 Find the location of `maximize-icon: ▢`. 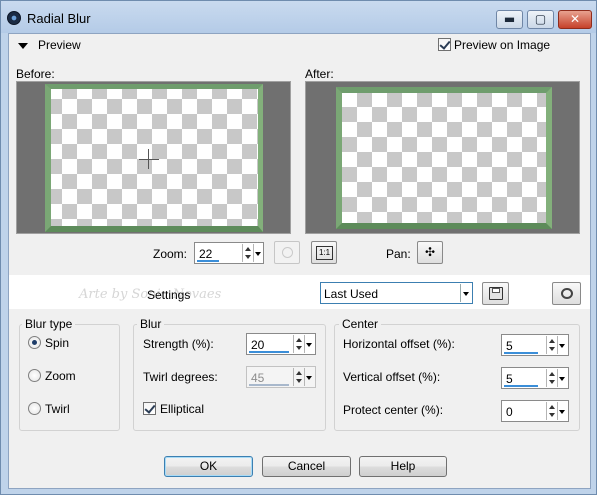

maximize-icon: ▢ is located at coordinates (540, 19).